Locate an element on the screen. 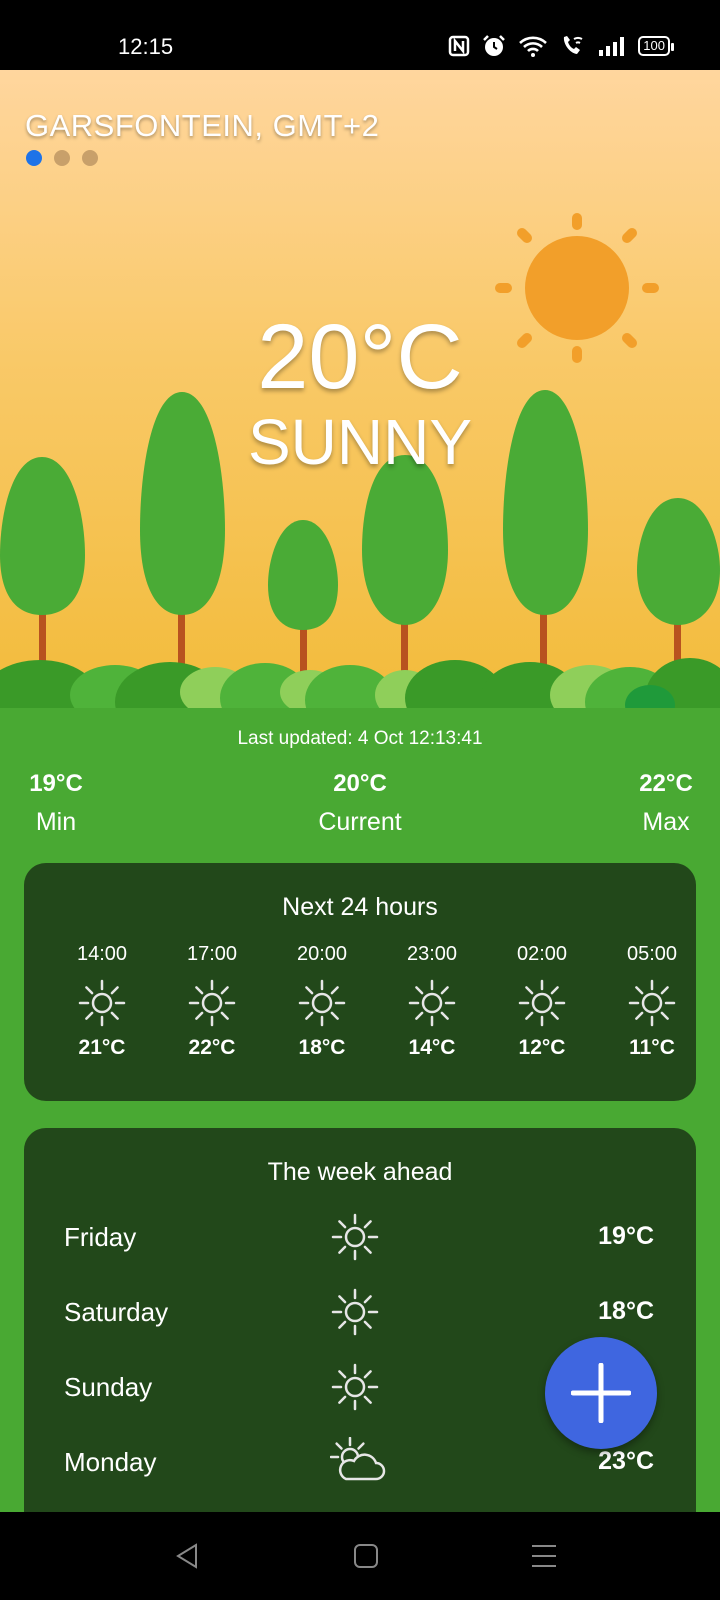 The height and width of the screenshot is (1600, 720). alarm-icon is located at coordinates (494, 45).